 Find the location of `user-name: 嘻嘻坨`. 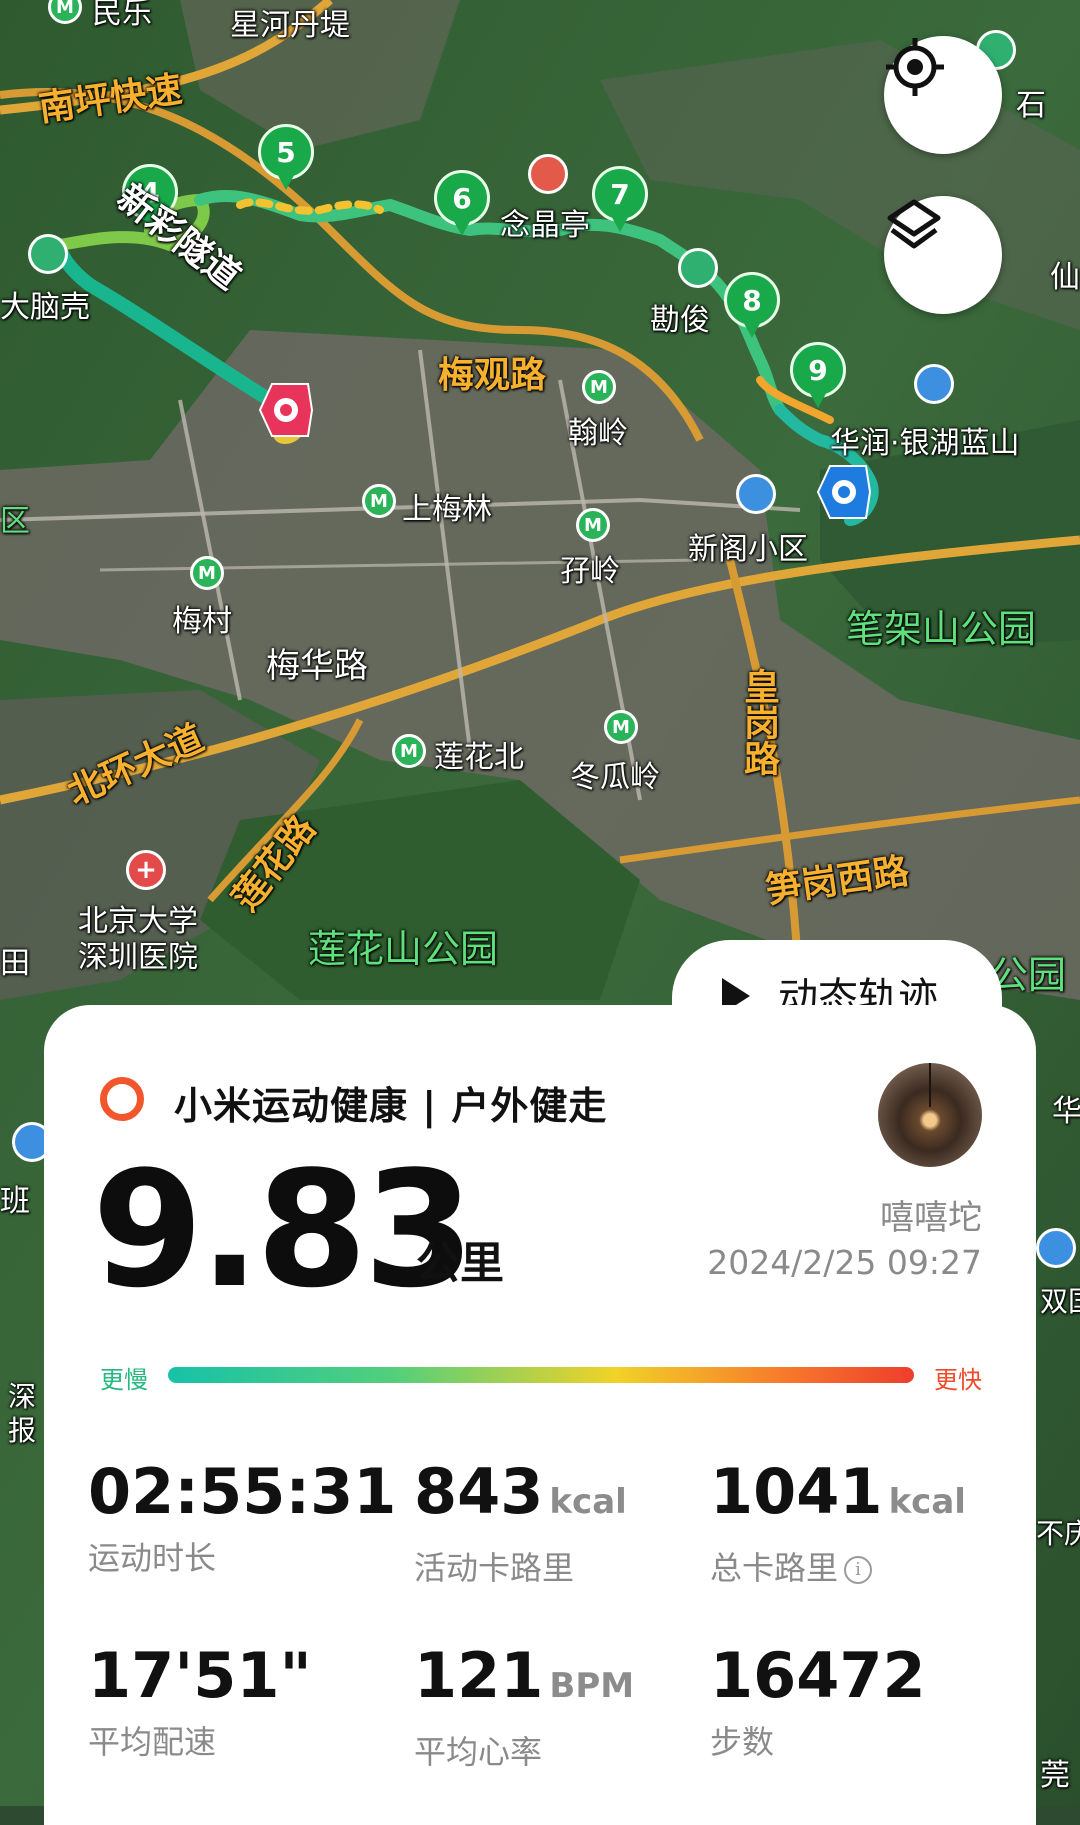

user-name: 嘻嘻坨 is located at coordinates (931, 1218).